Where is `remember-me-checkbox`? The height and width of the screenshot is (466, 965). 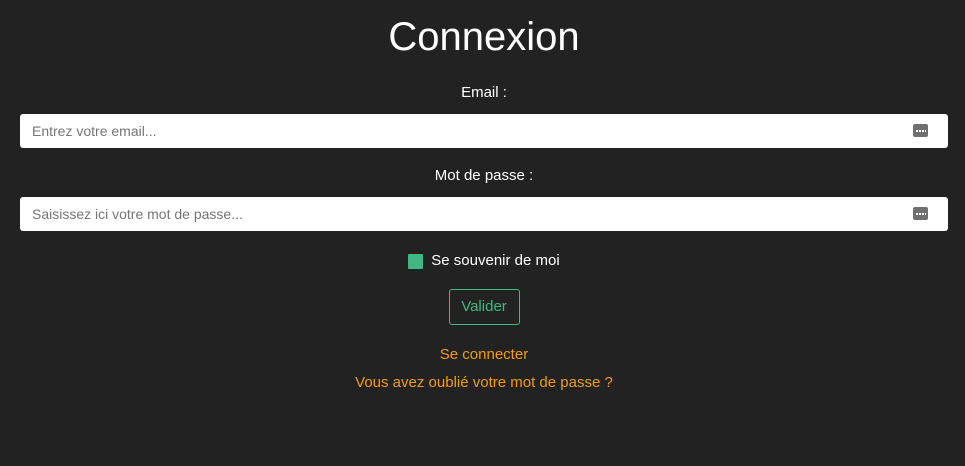
remember-me-checkbox is located at coordinates (416, 261).